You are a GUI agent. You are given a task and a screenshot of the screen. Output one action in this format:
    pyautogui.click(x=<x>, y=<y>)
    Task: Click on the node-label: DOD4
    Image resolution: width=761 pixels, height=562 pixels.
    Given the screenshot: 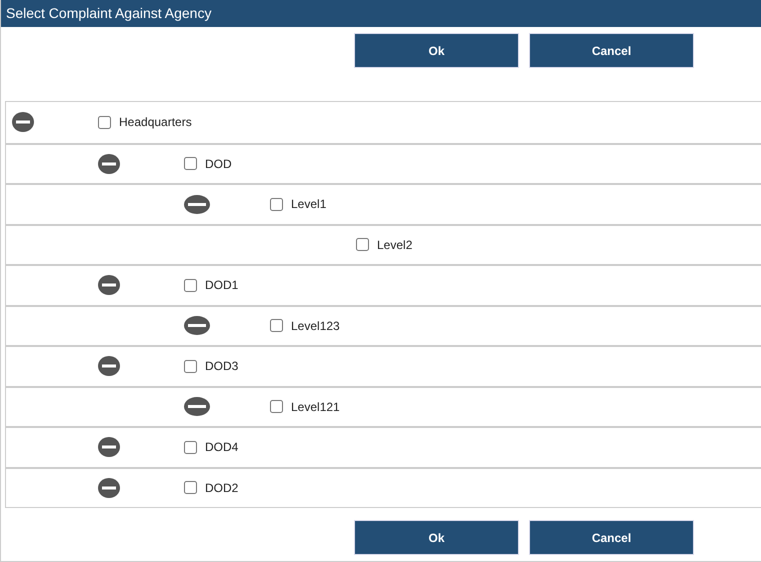 What is the action you would take?
    pyautogui.click(x=221, y=447)
    